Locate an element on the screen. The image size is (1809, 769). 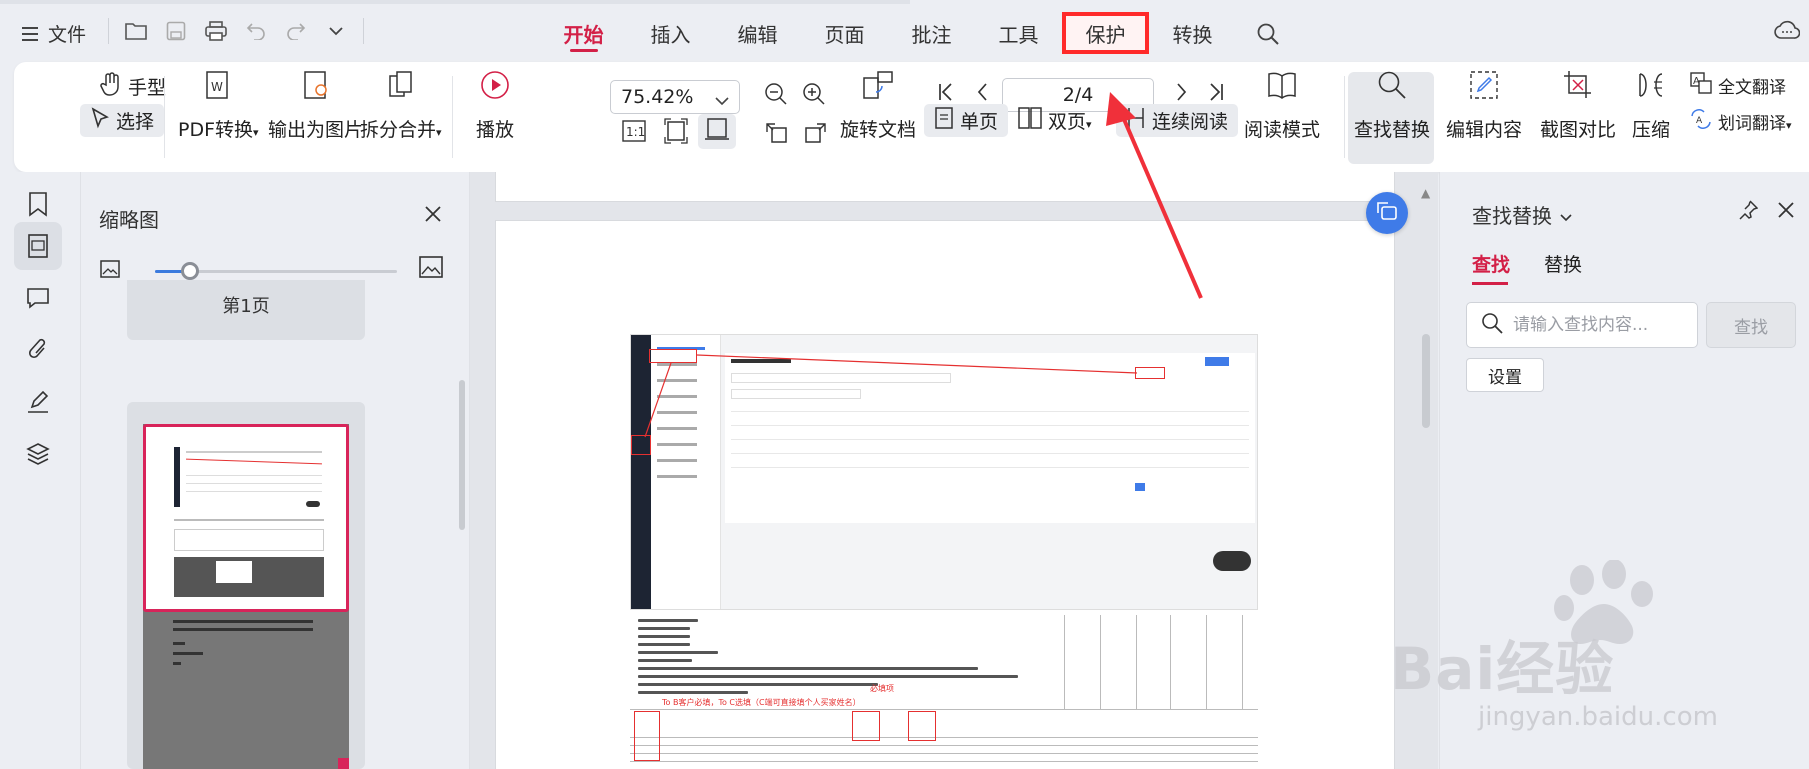
main-tabs: 开始 插入 编辑 页面 批注 工具 保护 转换 is located at coordinates (888, 33).